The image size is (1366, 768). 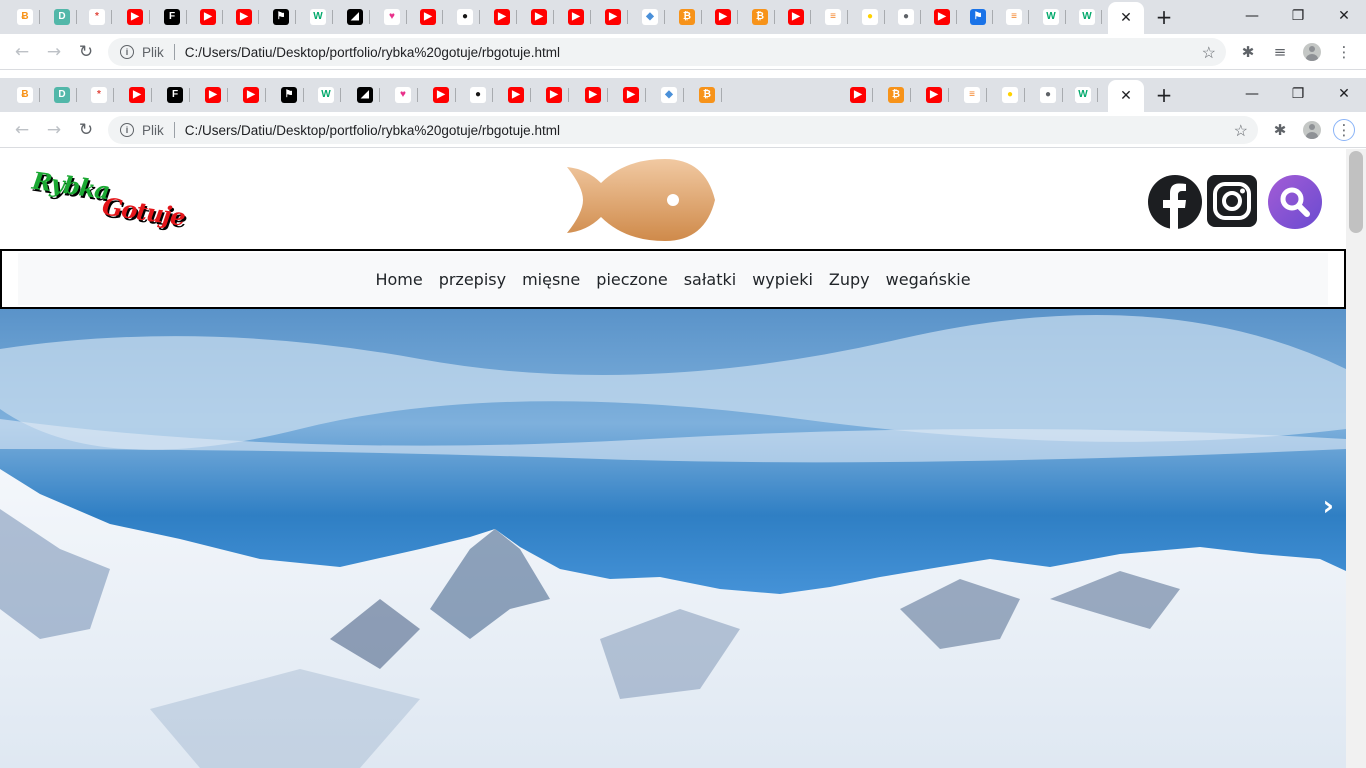 I want to click on search-icon, so click(x=1296, y=203).